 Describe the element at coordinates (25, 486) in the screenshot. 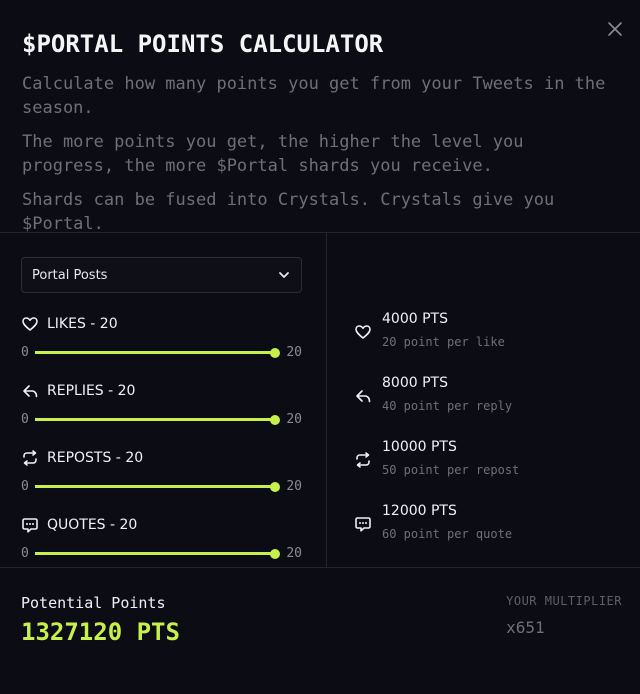

I see `reposts-min: 0` at that location.